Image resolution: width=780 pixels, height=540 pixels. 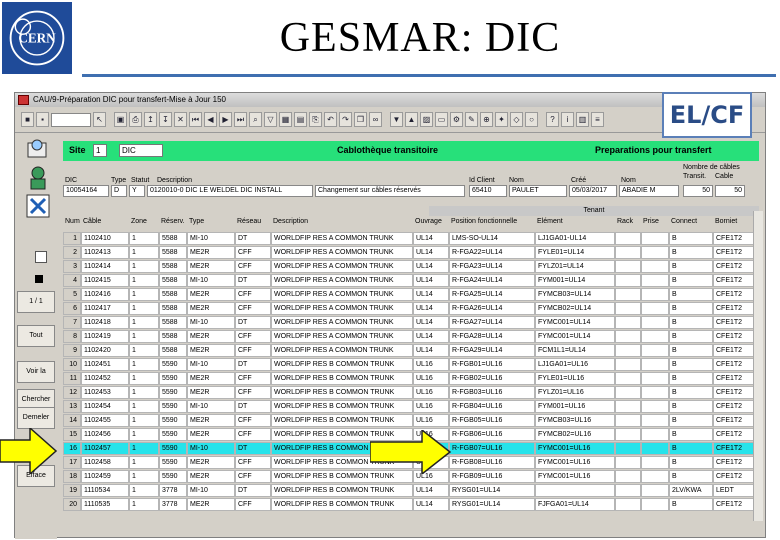 What do you see at coordinates (575, 350) in the screenshot?
I see `cell-element: FCM1L1=UL14` at bounding box center [575, 350].